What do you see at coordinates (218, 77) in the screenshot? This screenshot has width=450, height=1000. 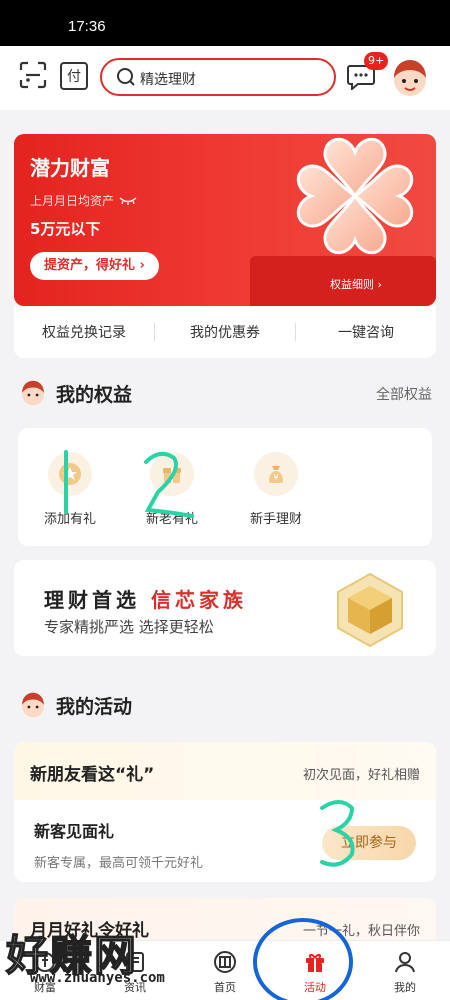 I see `search-input: 精选理财` at bounding box center [218, 77].